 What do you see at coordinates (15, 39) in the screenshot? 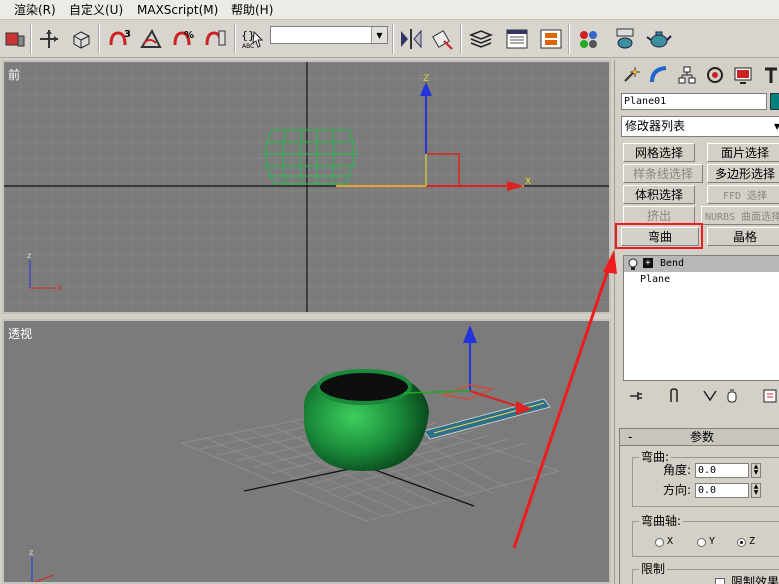
I see `render-setup-icon` at bounding box center [15, 39].